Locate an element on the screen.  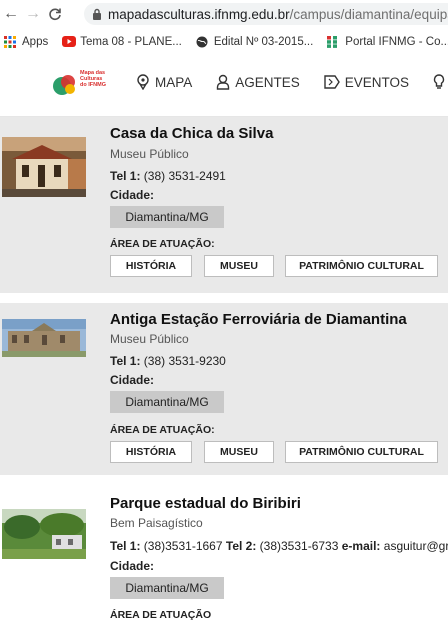
place-type: Bem Paisagístico is located at coordinates (156, 523).